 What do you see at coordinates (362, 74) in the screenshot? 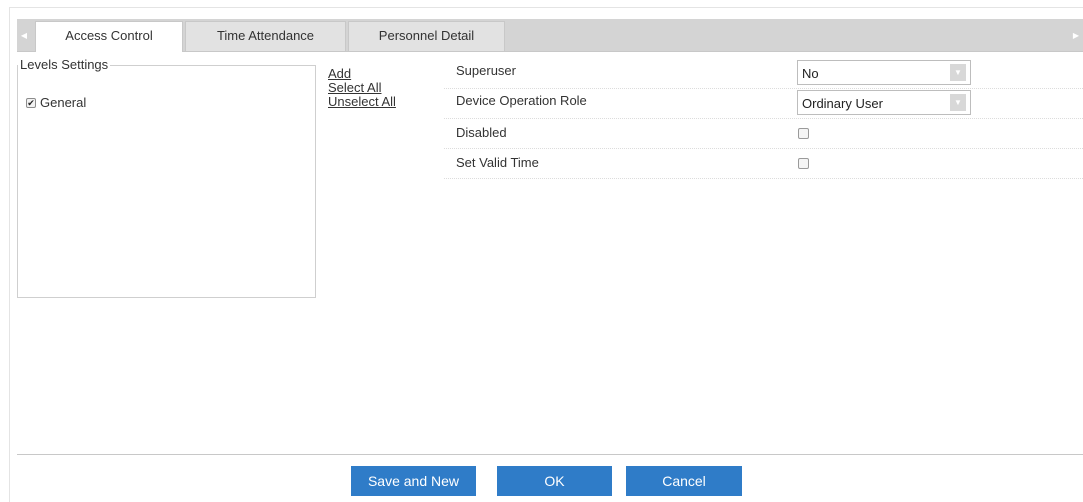
I see `add-link: Add` at bounding box center [362, 74].